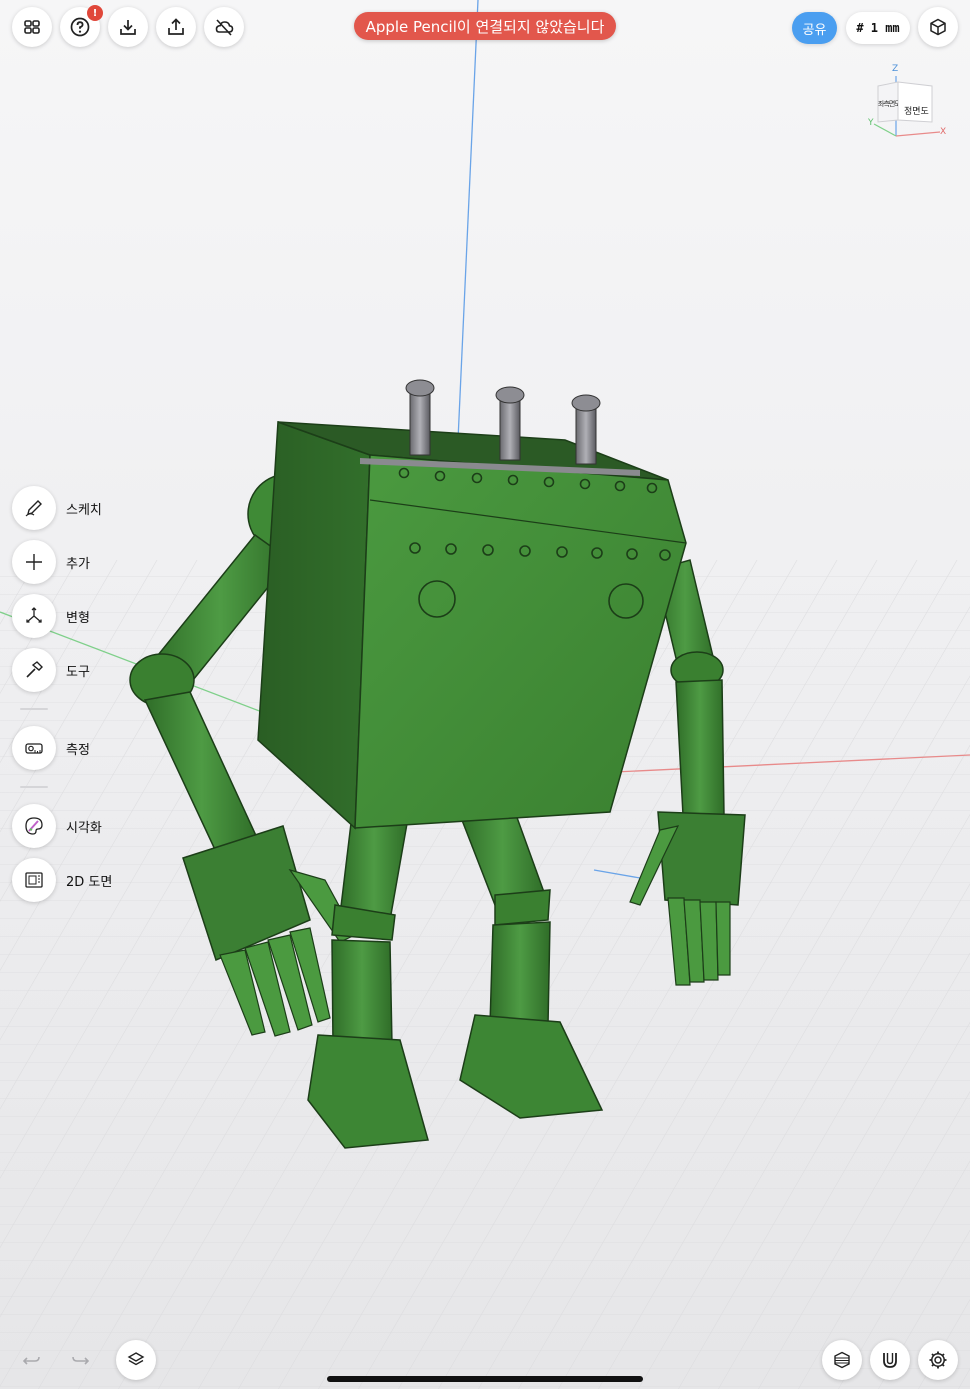 The width and height of the screenshot is (970, 1389). I want to click on tool-2d-drawing: 2D 도면, so click(62, 880).